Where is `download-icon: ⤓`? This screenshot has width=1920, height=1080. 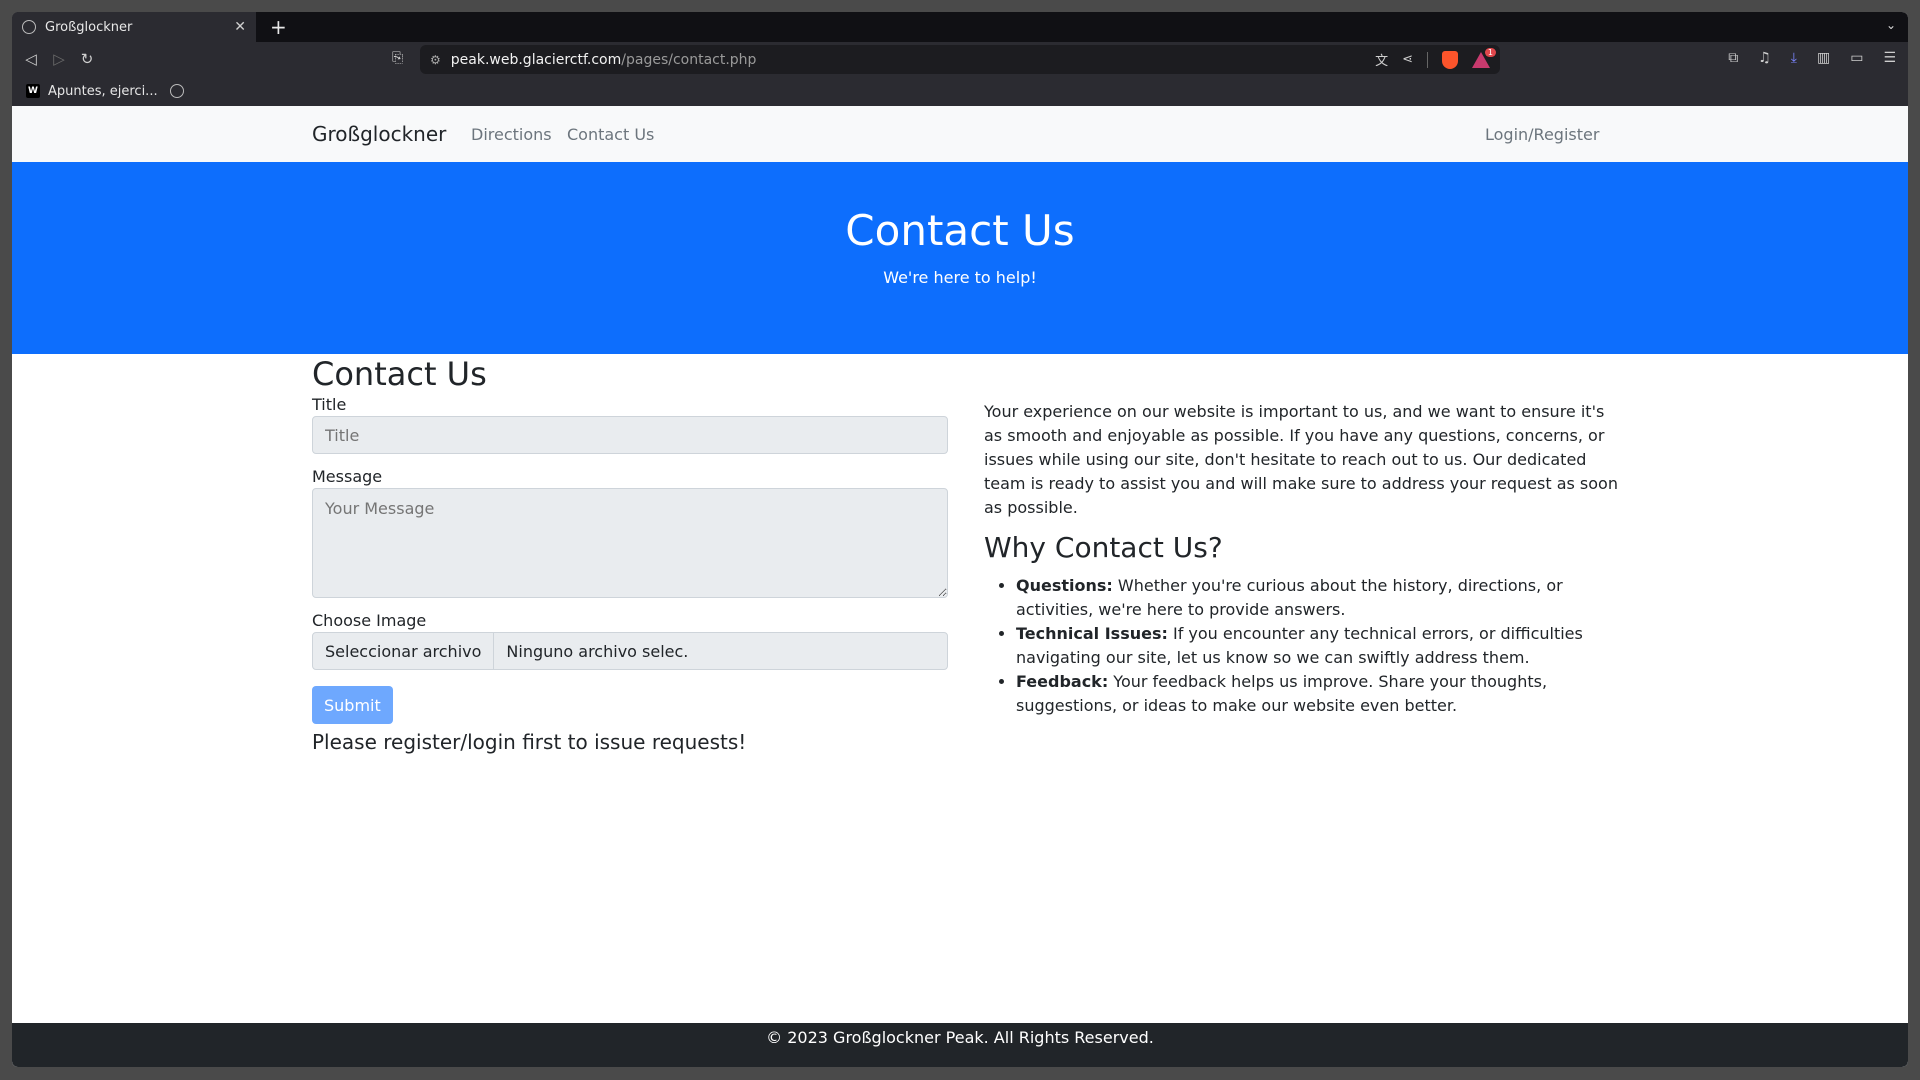 download-icon: ⤓ is located at coordinates (1794, 58).